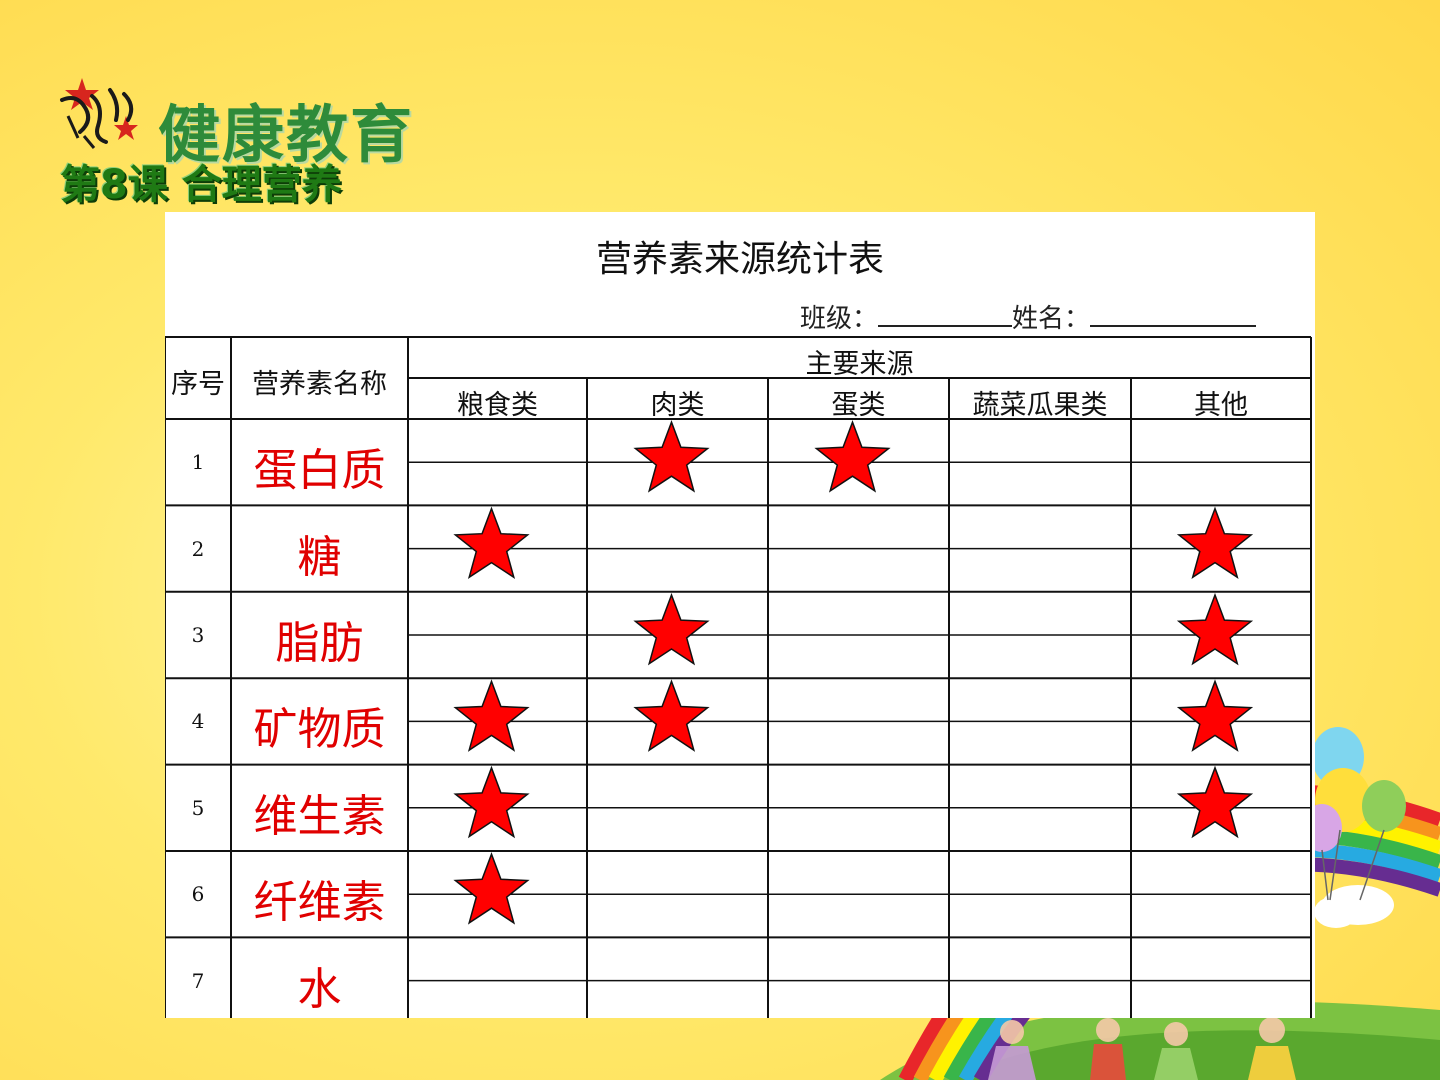 The height and width of the screenshot is (1080, 1440). I want to click on row-index: 1, so click(198, 462).